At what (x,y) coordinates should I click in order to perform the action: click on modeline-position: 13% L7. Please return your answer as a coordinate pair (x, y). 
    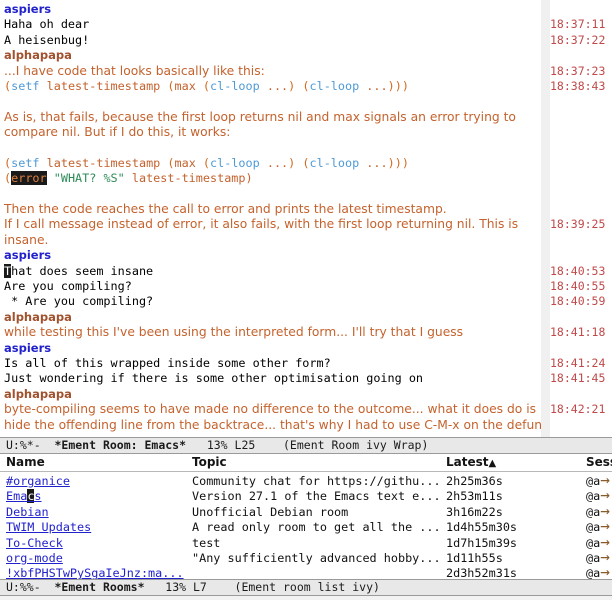
    Looking at the image, I should click on (186, 587).